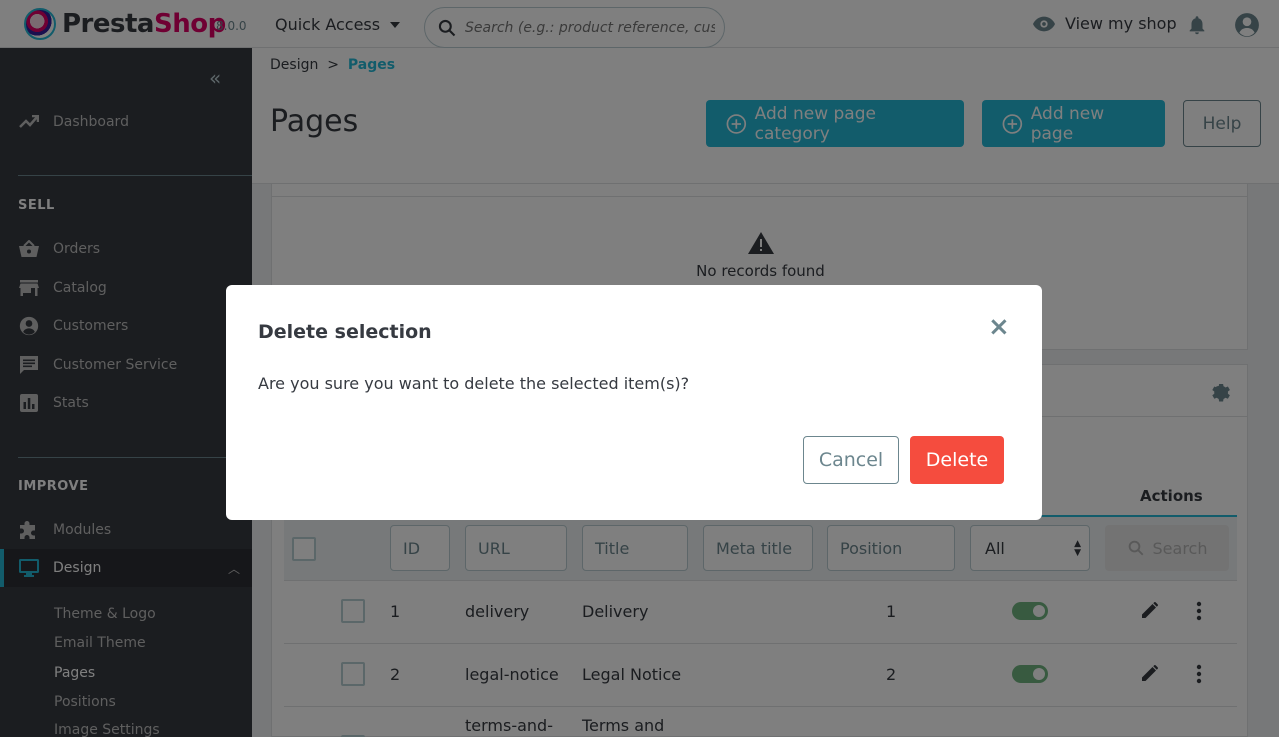 This screenshot has height=737, width=1279. I want to click on modal-title: Delete selection, so click(345, 332).